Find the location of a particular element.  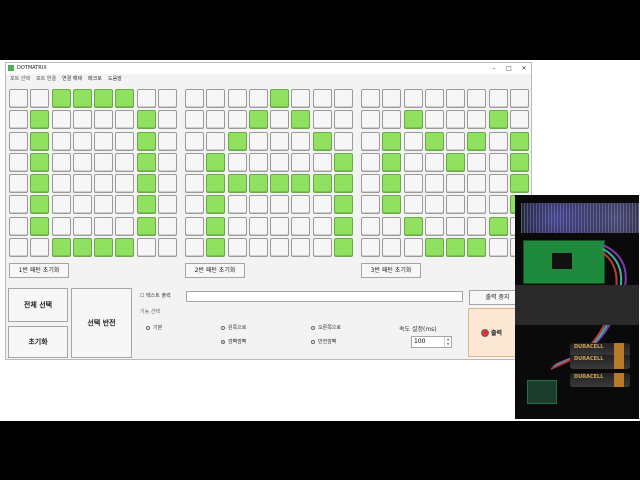

function-option: 깜빡깜빡 is located at coordinates (233, 342).